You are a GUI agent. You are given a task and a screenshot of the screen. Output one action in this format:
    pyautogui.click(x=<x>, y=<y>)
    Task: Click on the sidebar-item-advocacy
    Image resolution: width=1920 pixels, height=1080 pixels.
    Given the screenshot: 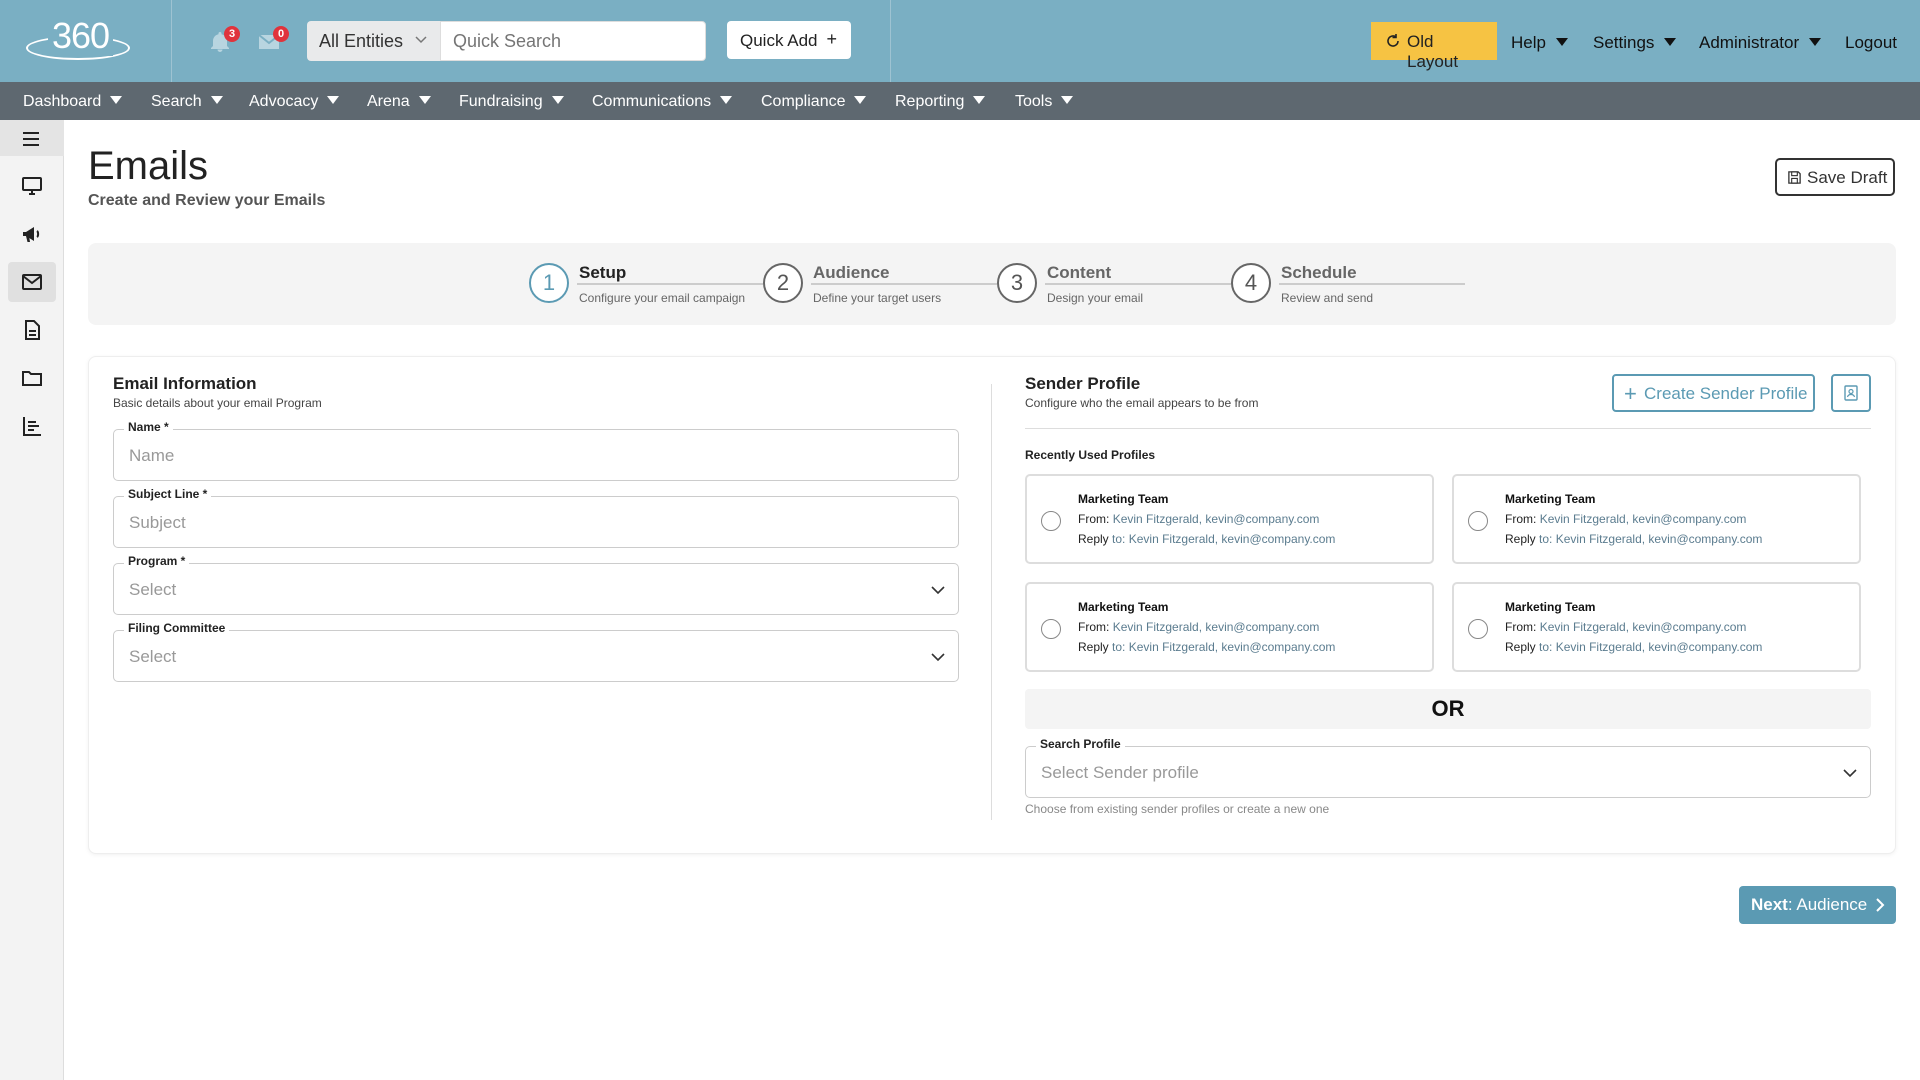 What is the action you would take?
    pyautogui.click(x=32, y=234)
    